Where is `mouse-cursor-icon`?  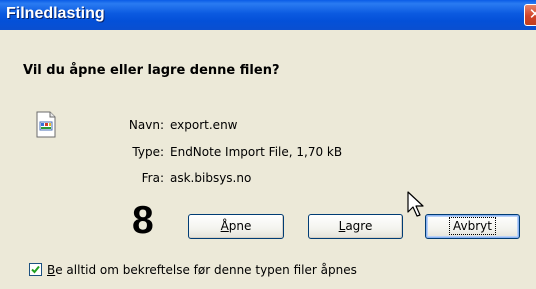
mouse-cursor-icon is located at coordinates (415, 204).